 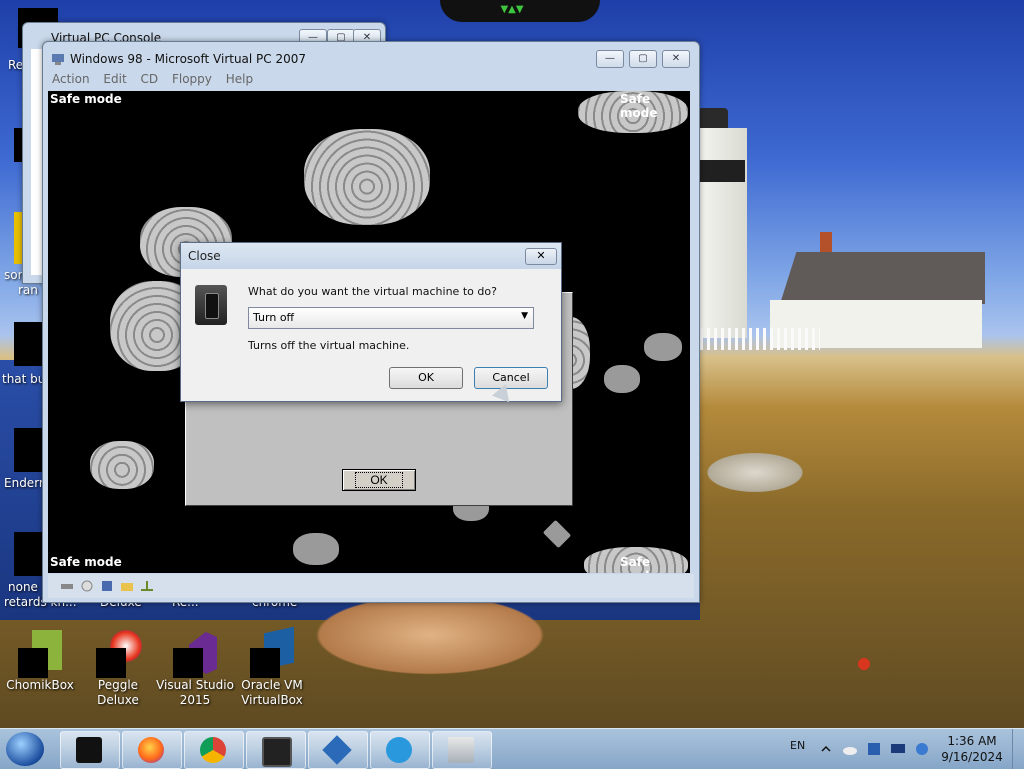 I want to click on gadget-widget: ▼▲▼, so click(x=520, y=11).